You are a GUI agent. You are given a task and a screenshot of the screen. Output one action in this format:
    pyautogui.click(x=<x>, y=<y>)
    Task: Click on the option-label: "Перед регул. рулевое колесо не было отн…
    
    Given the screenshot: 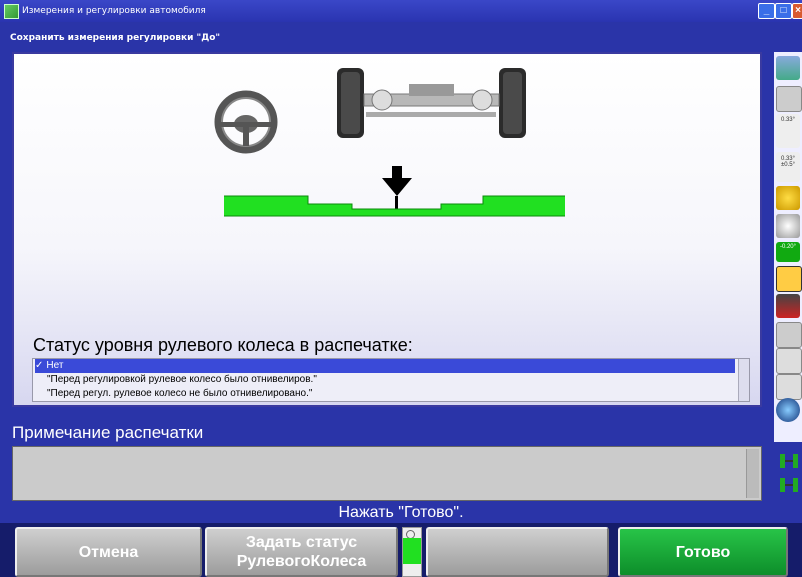 What is the action you would take?
    pyautogui.click(x=180, y=393)
    